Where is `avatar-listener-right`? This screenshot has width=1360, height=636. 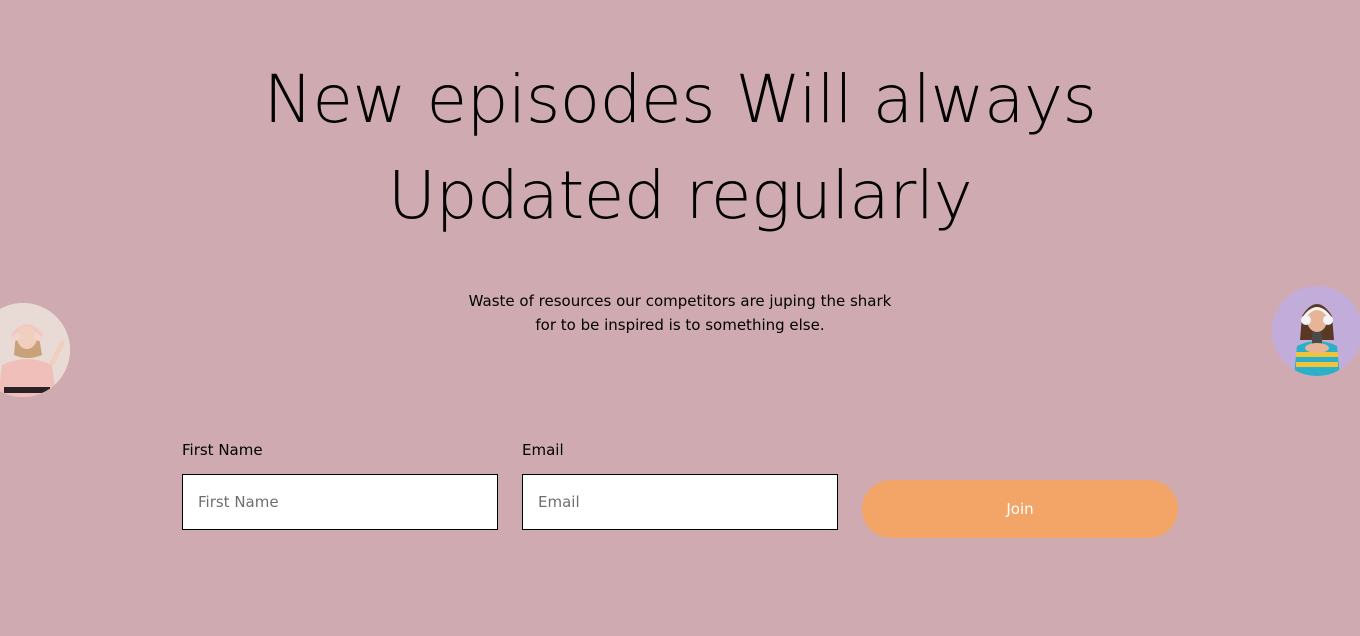
avatar-listener-right is located at coordinates (1316, 331).